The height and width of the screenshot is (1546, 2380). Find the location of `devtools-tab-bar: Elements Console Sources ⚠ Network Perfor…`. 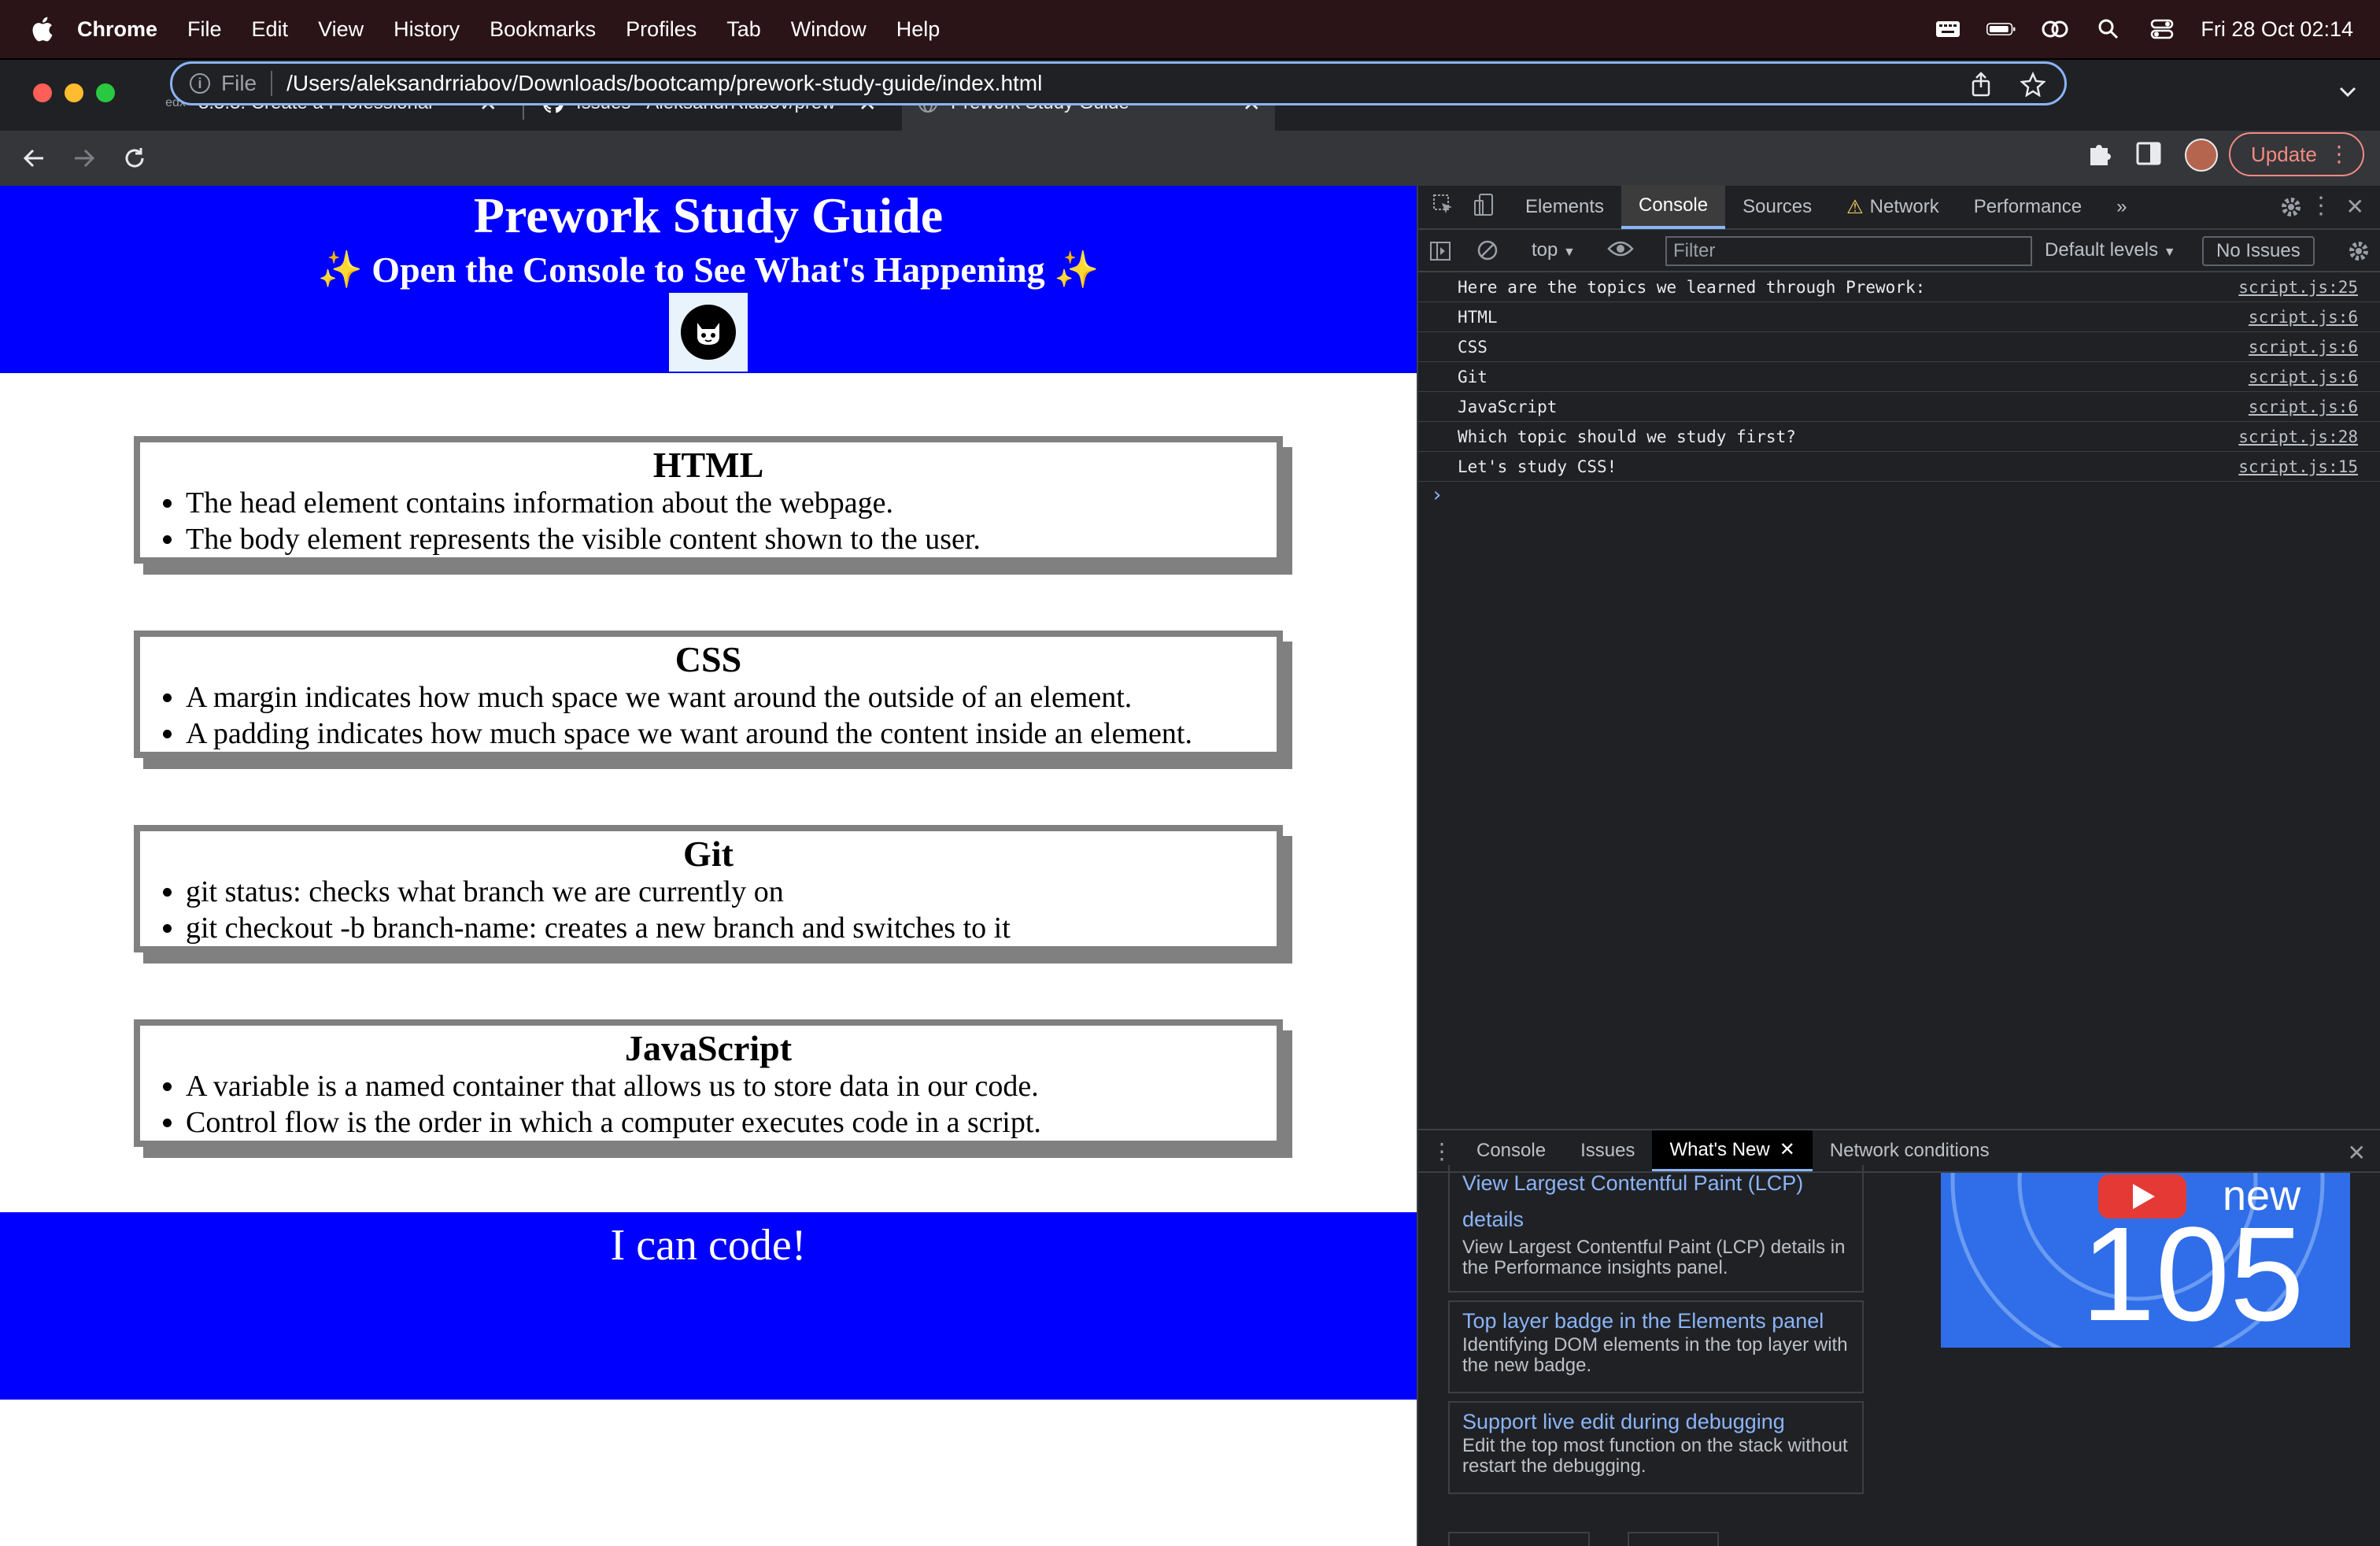

devtools-tab-bar: Elements Console Sources ⚠ Network Perfor… is located at coordinates (1899, 208).